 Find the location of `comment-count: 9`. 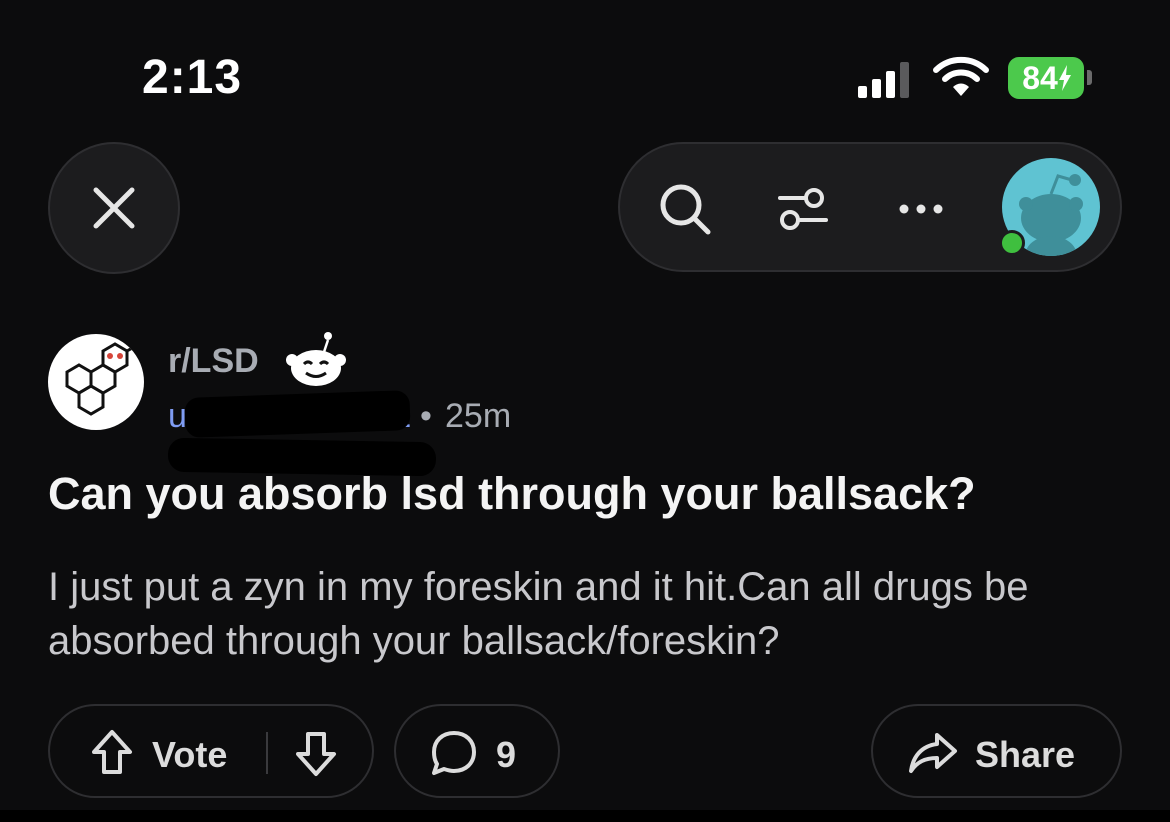

comment-count: 9 is located at coordinates (506, 754).